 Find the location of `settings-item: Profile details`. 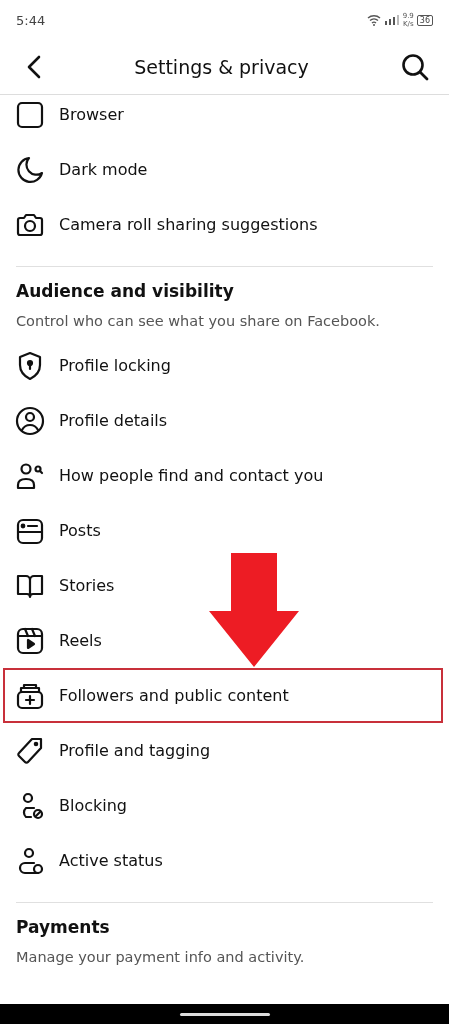

settings-item: Profile details is located at coordinates (224, 420).